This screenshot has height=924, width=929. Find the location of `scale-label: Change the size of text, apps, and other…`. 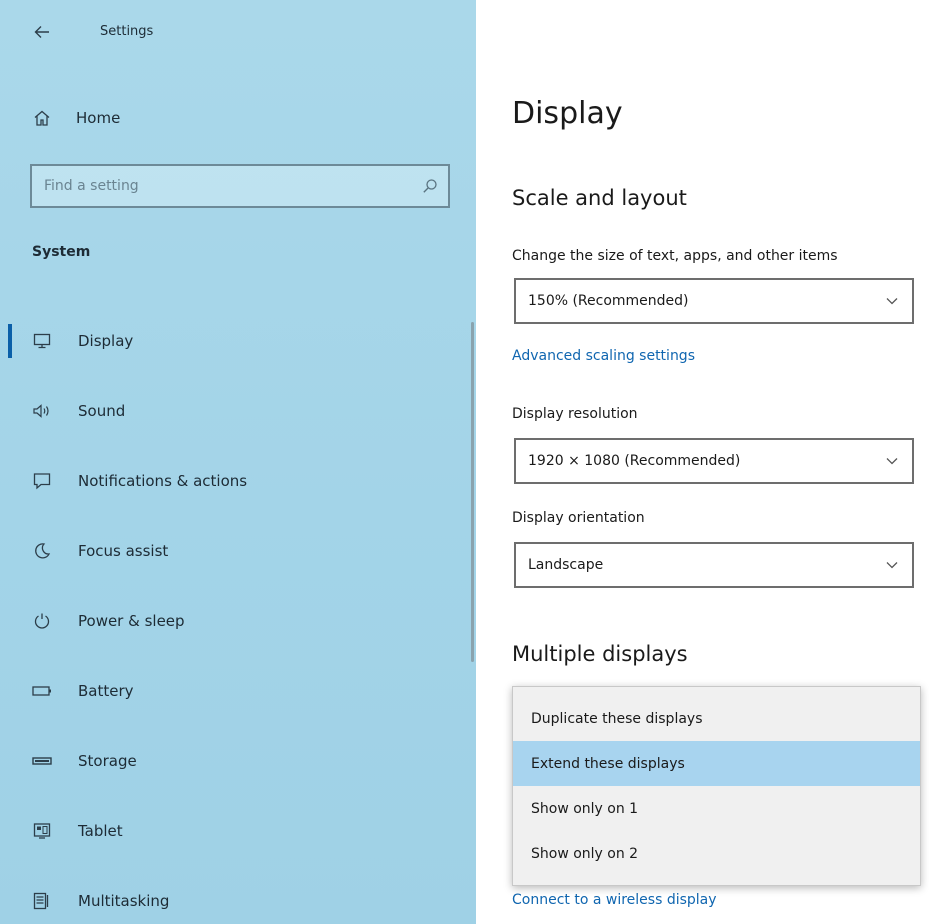

scale-label: Change the size of text, apps, and other… is located at coordinates (675, 256).